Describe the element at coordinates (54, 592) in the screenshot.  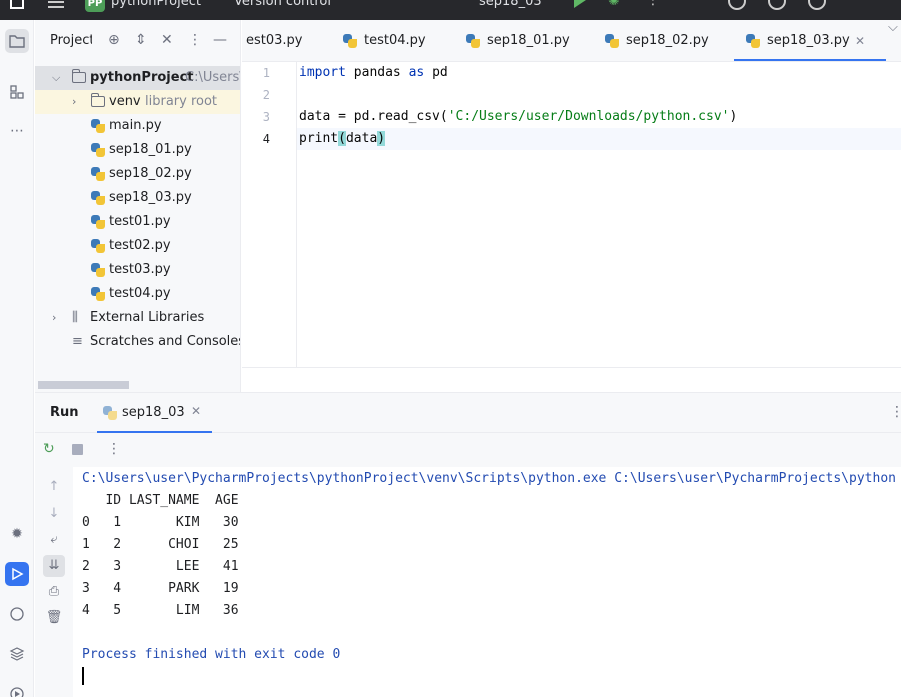
I see `print-icon: ⎙` at that location.